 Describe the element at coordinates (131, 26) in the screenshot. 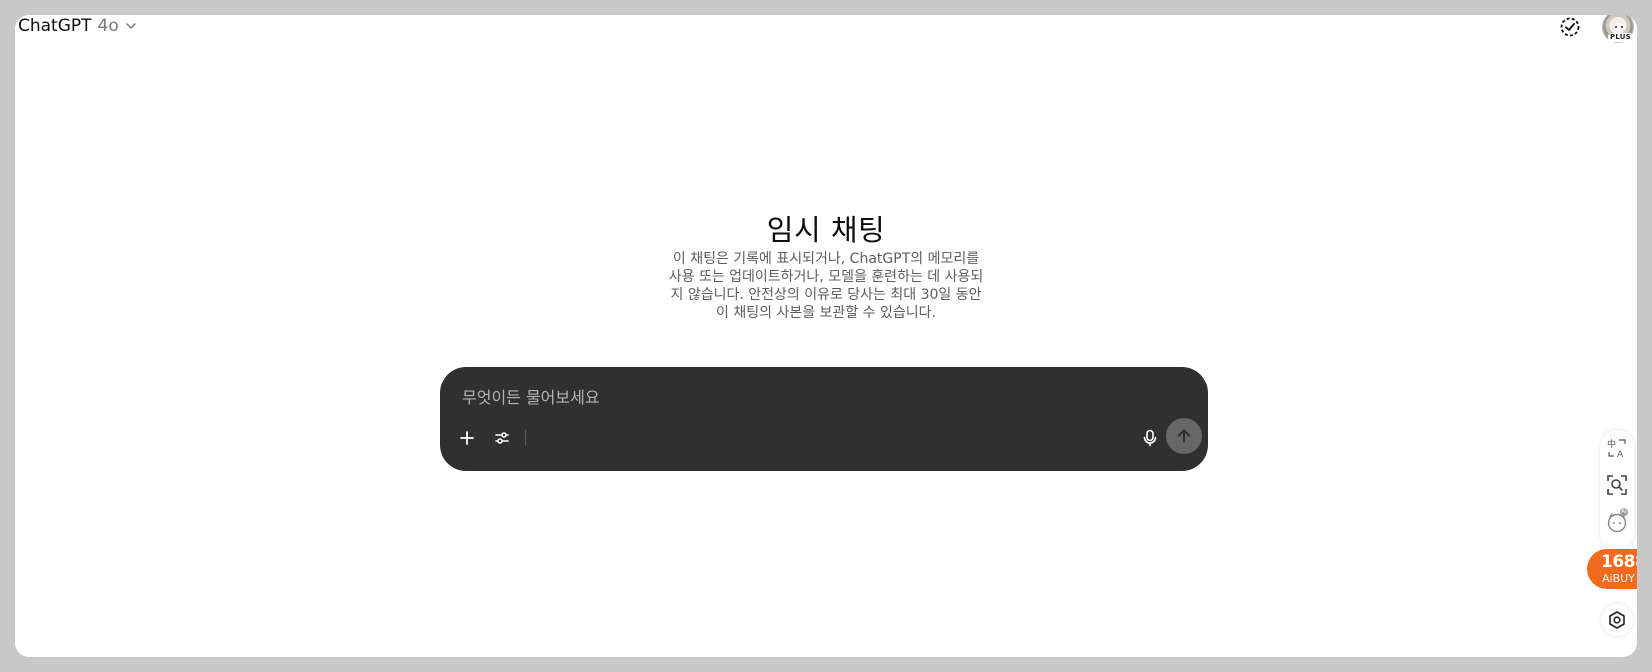

I see `chevron-down-icon` at that location.